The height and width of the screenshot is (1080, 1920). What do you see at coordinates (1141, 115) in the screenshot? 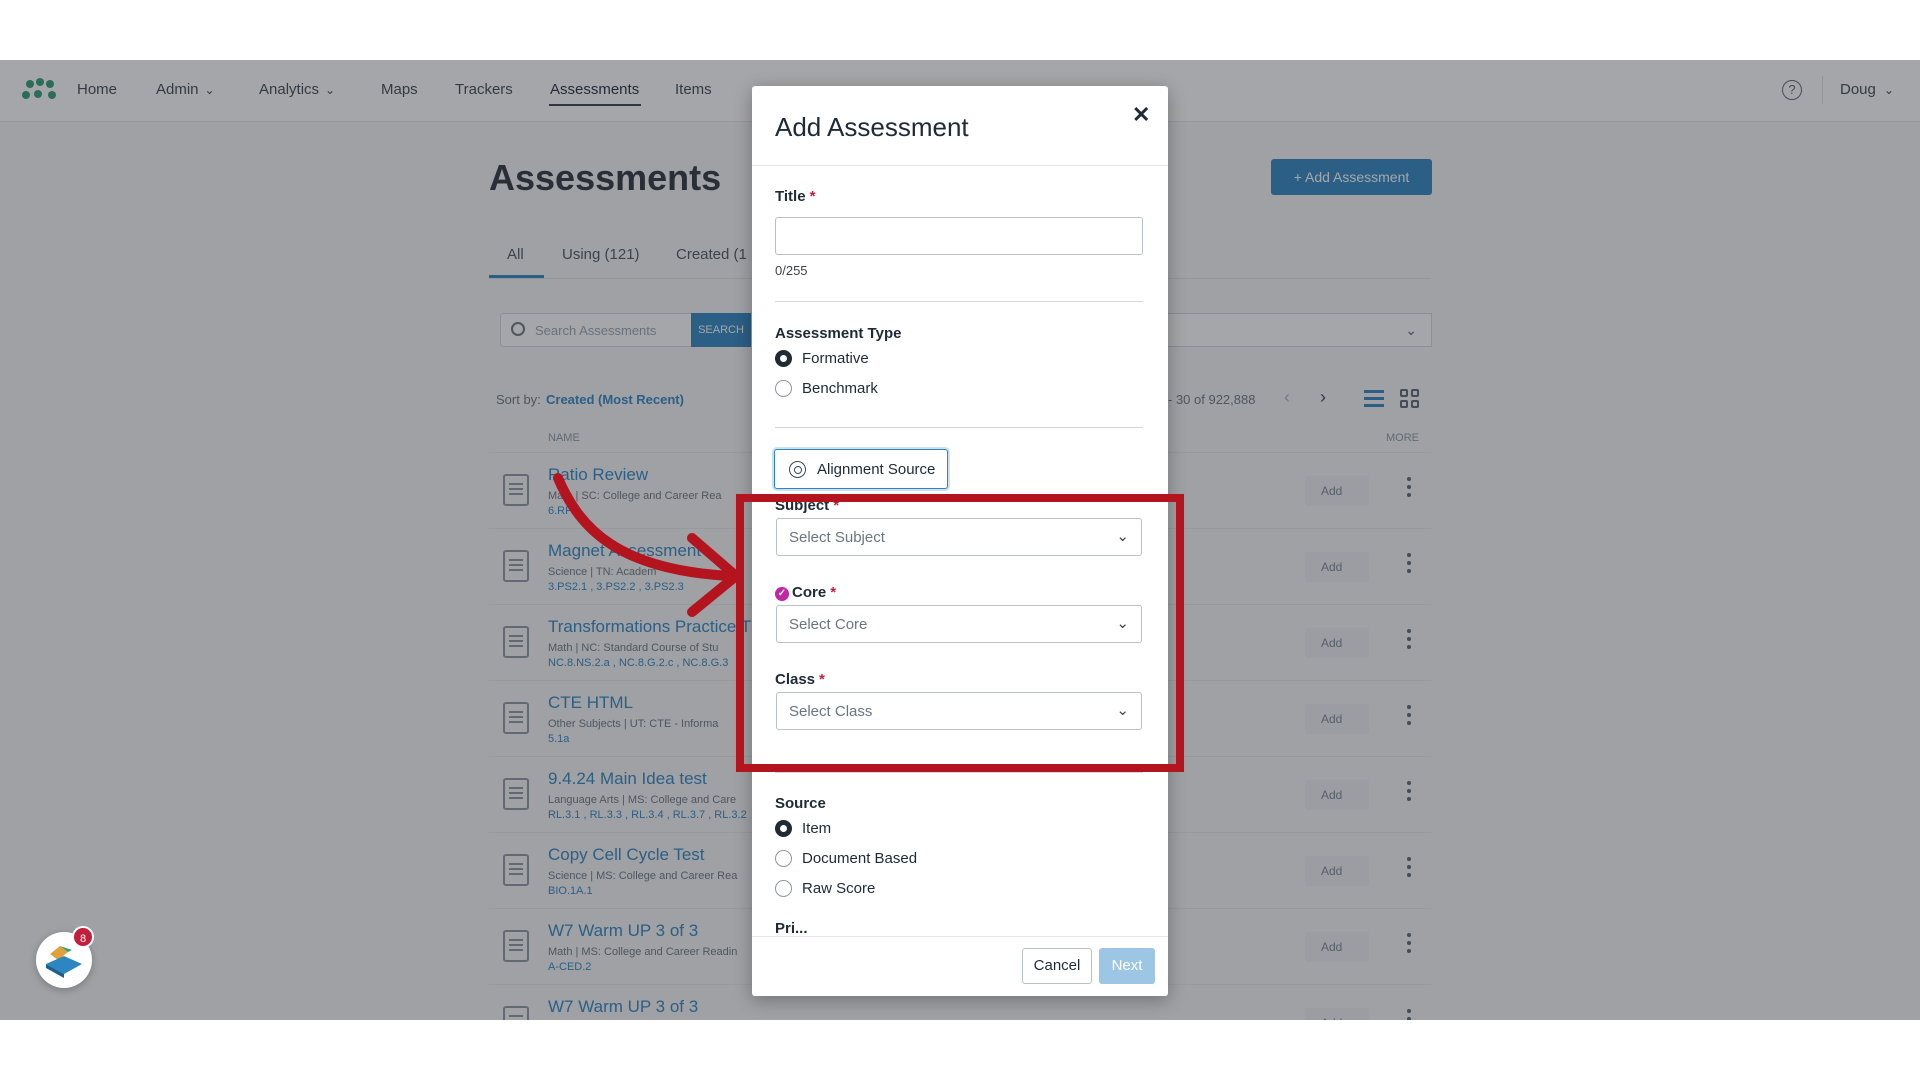
I see `close-icon: ✕` at bounding box center [1141, 115].